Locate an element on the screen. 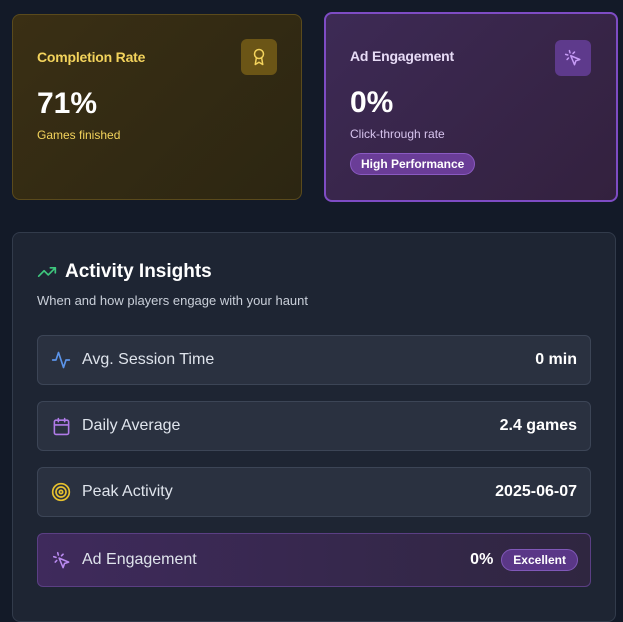 Image resolution: width=623 pixels, height=622 pixels. trending-up-icon is located at coordinates (47, 272).